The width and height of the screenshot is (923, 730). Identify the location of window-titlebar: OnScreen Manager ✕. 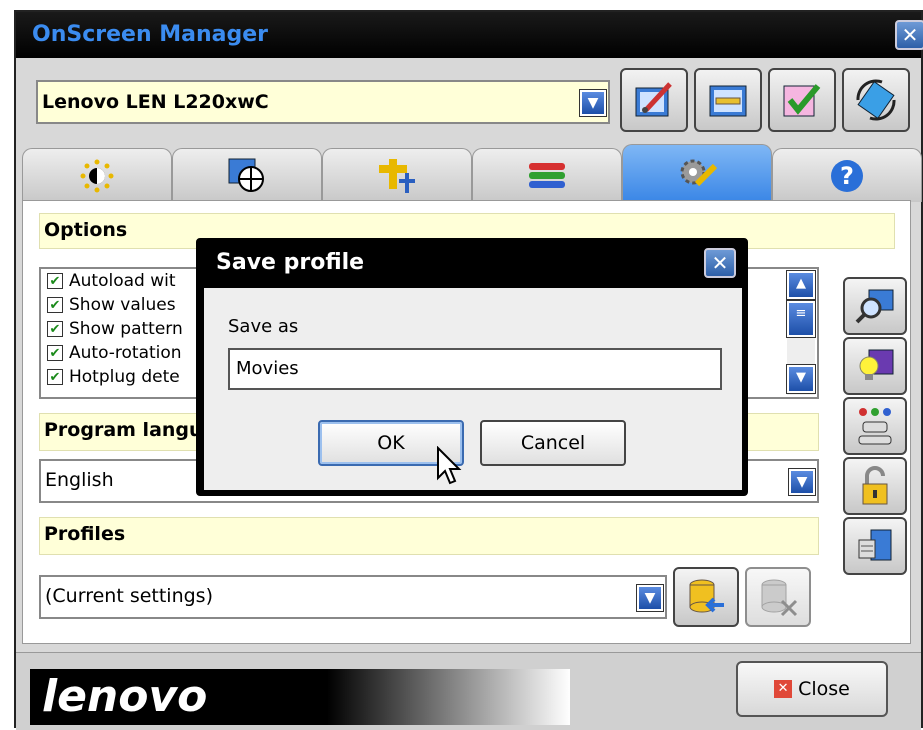
(469, 35).